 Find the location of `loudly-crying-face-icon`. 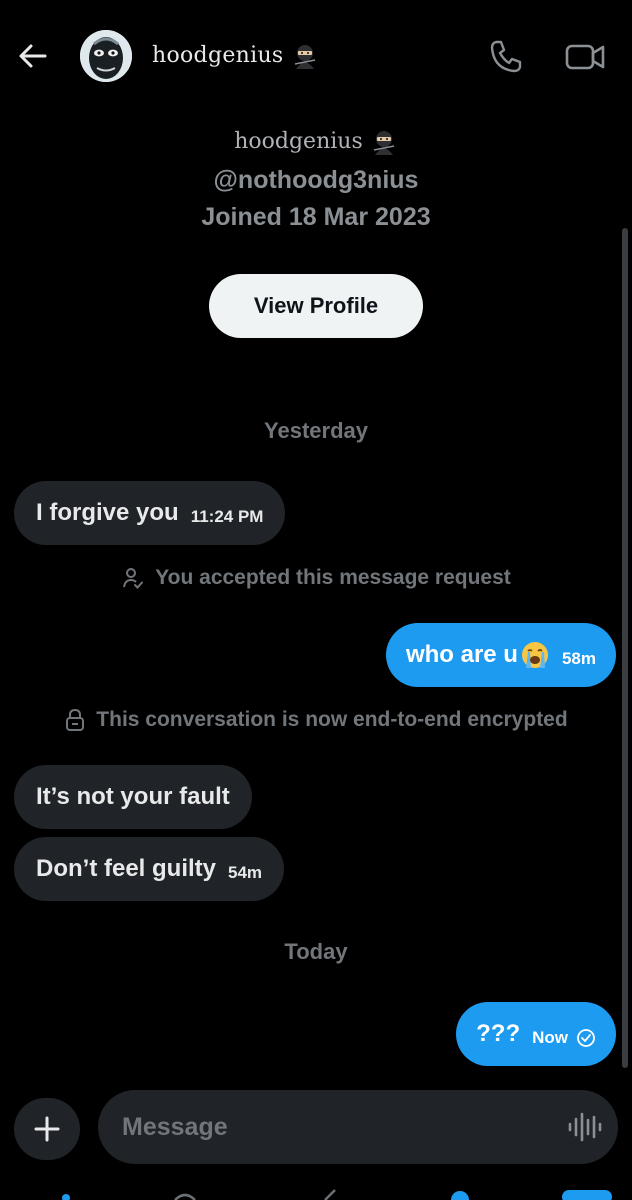

loudly-crying-face-icon is located at coordinates (534, 655).